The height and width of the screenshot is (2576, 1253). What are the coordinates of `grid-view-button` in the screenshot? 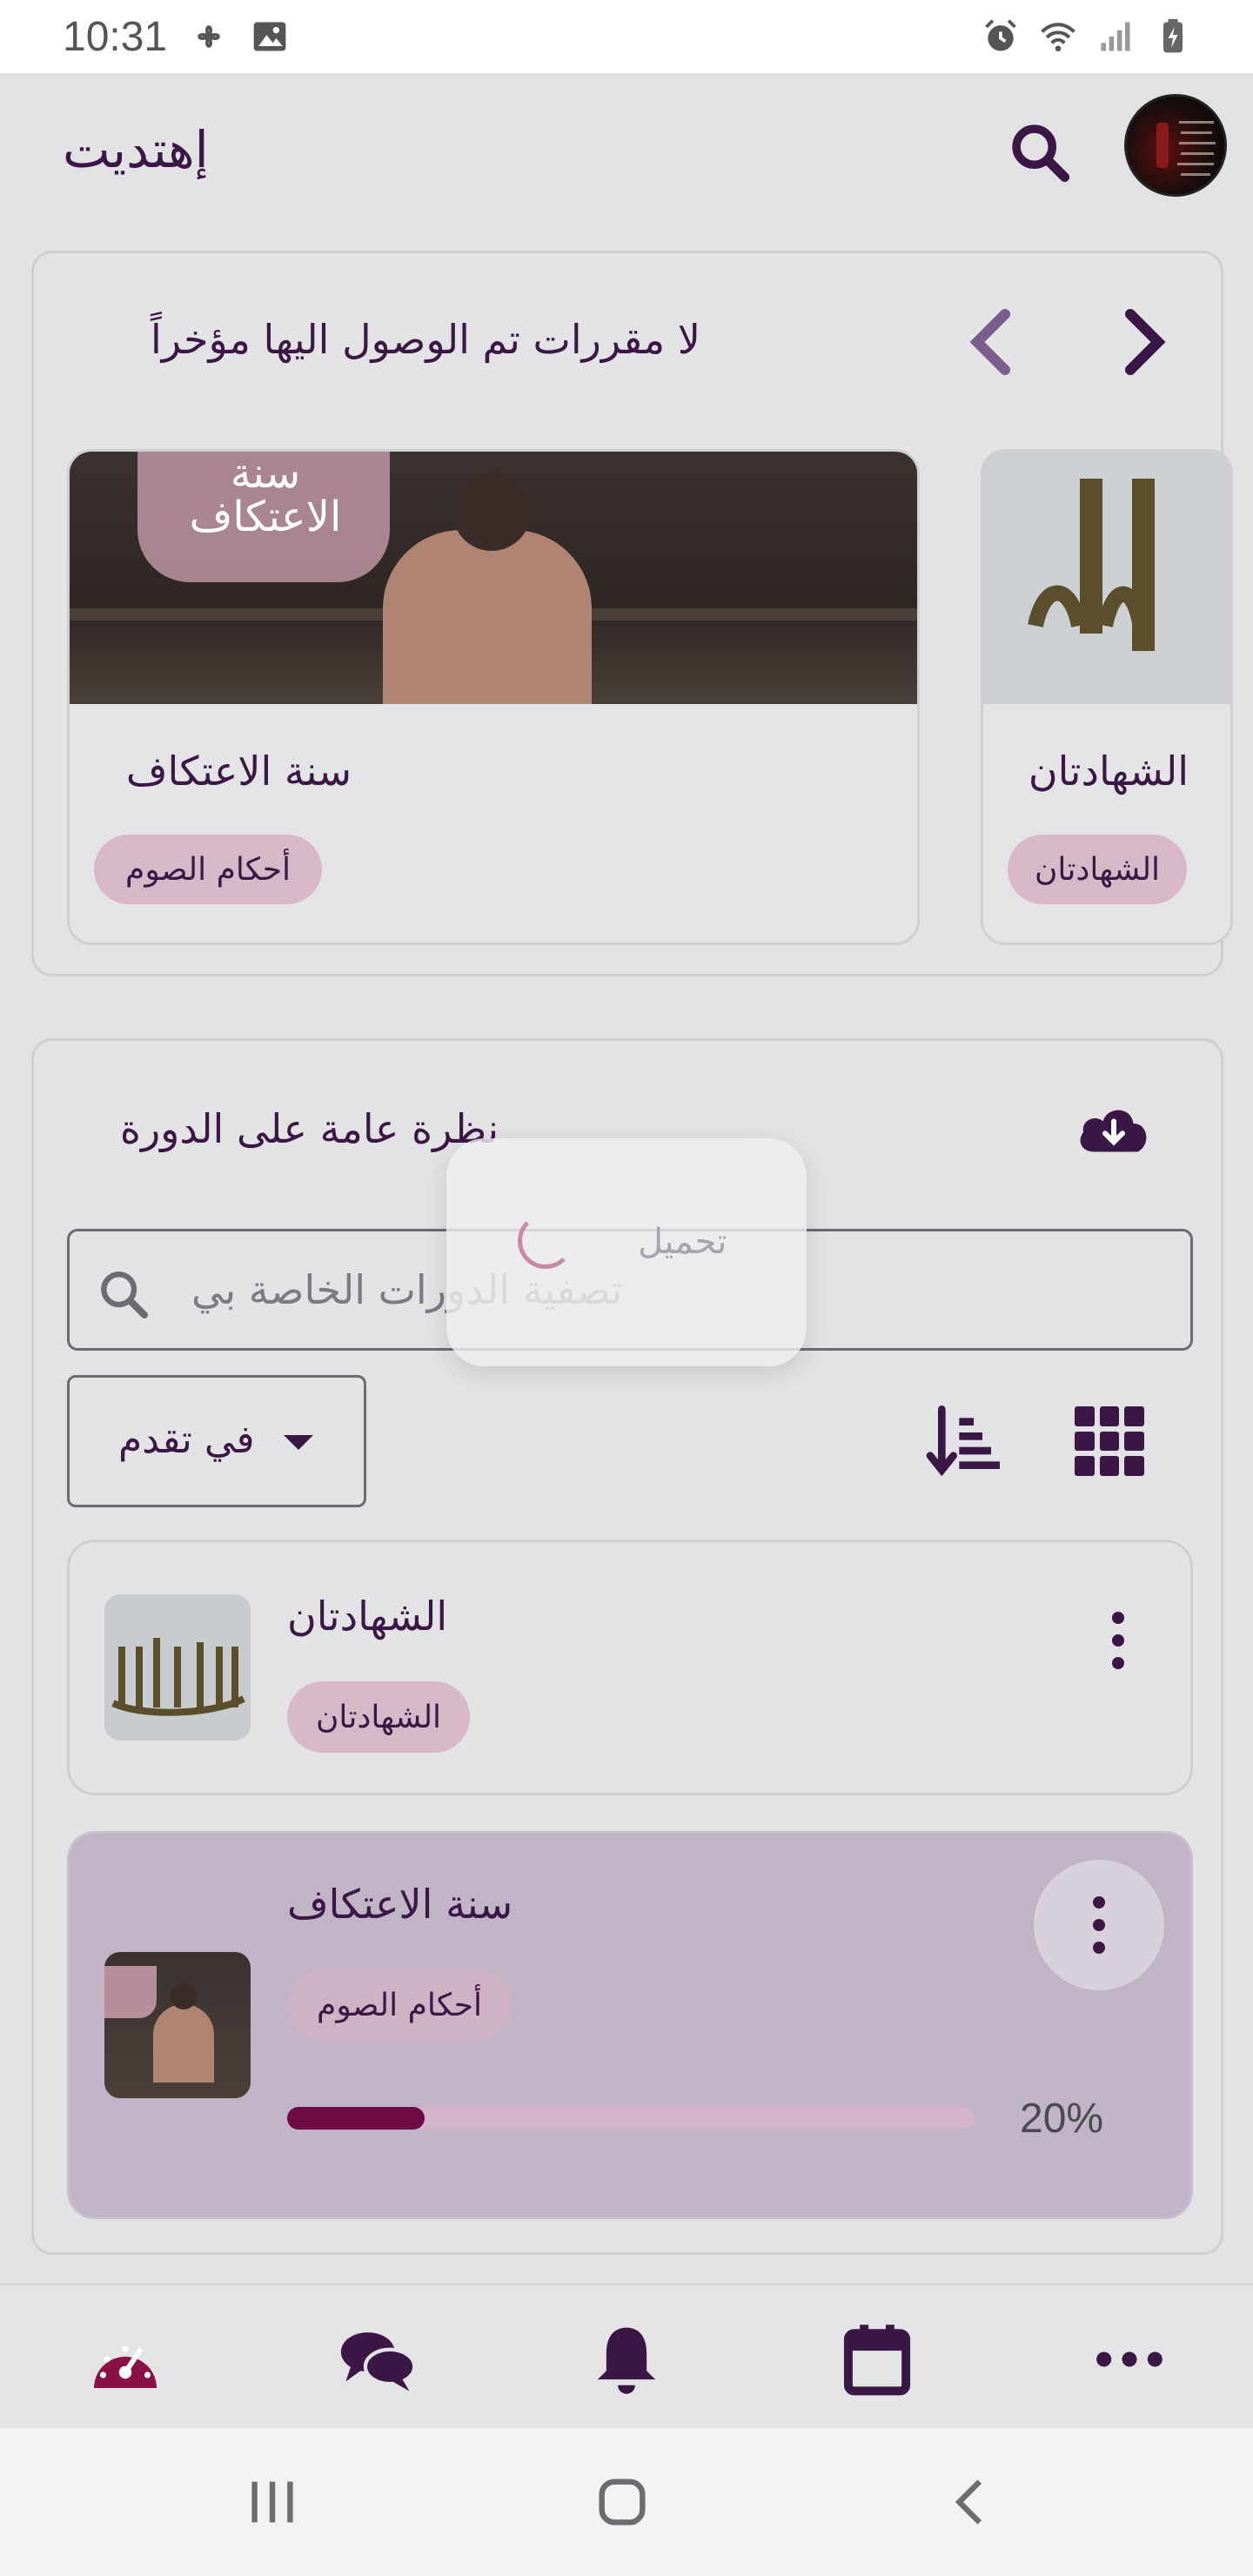 It's located at (1109, 1441).